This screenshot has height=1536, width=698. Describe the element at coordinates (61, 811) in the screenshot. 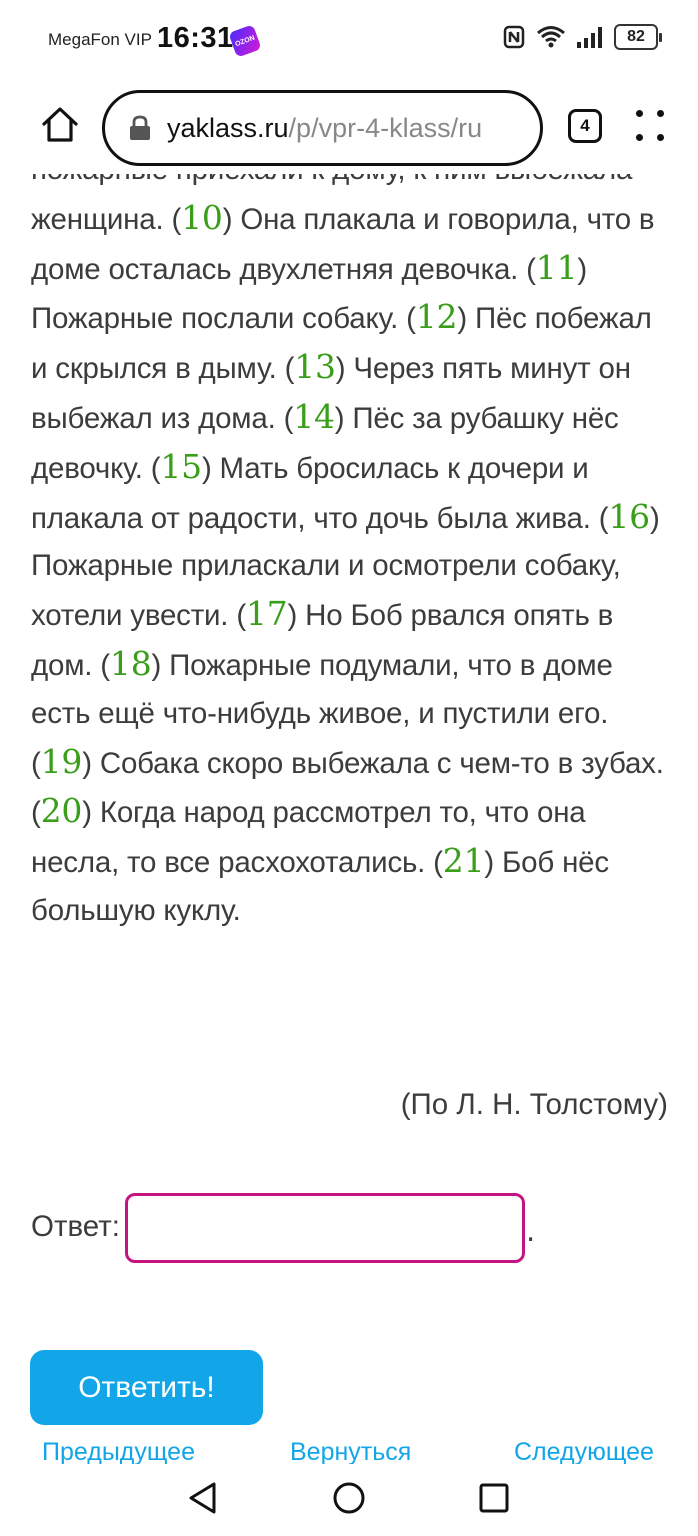

I see `sentence-number: 20` at that location.